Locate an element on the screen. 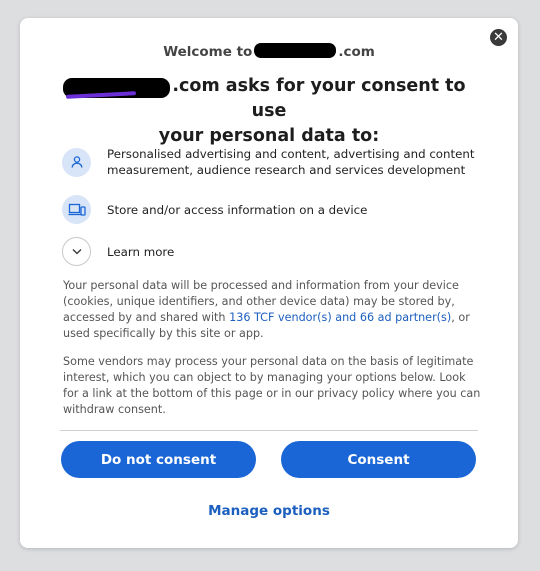  welcome-prefix: Welcome to is located at coordinates (208, 52).